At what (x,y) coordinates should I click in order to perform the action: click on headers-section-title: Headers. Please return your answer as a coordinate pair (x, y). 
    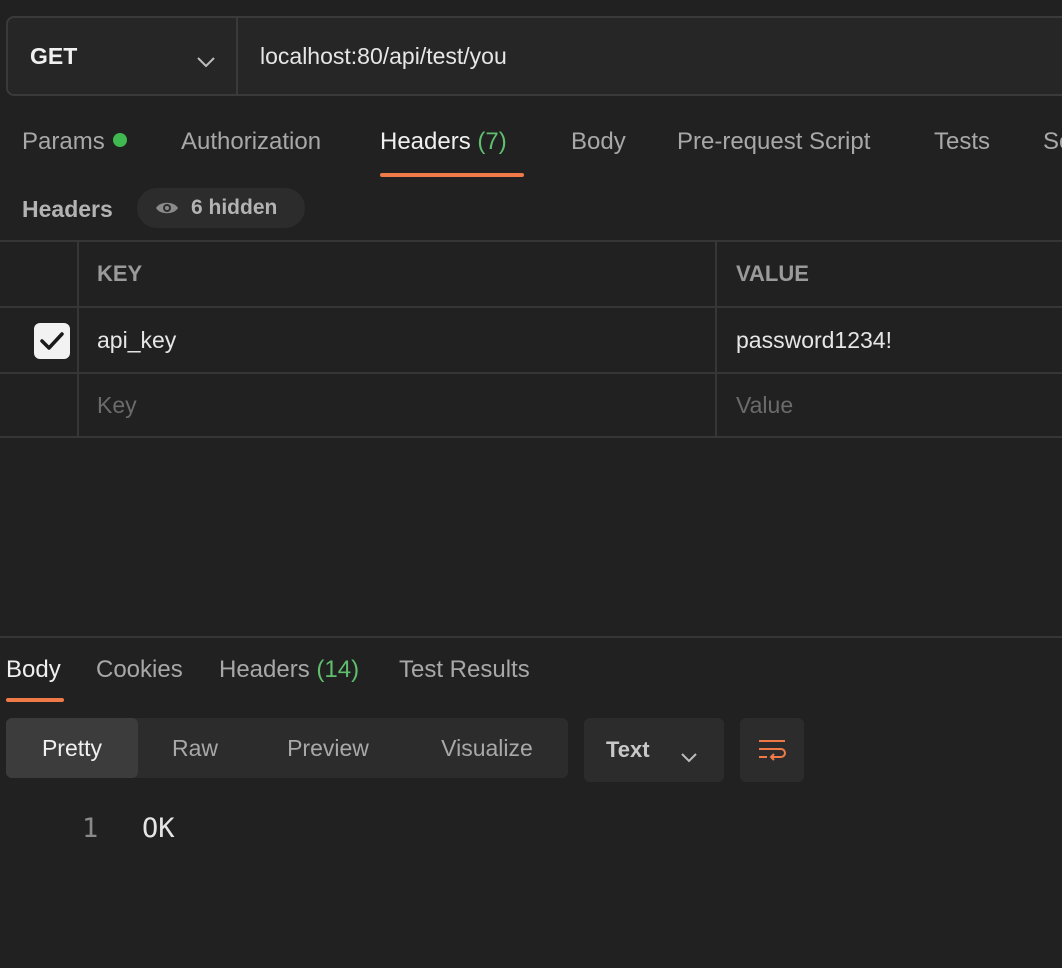
    Looking at the image, I should click on (67, 209).